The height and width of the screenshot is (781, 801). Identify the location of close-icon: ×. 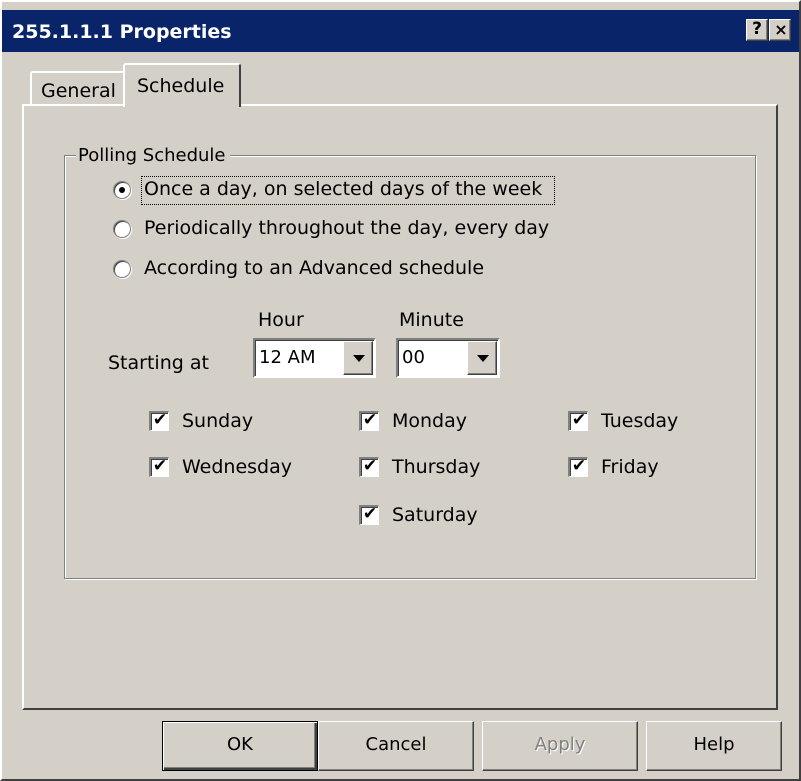
(781, 29).